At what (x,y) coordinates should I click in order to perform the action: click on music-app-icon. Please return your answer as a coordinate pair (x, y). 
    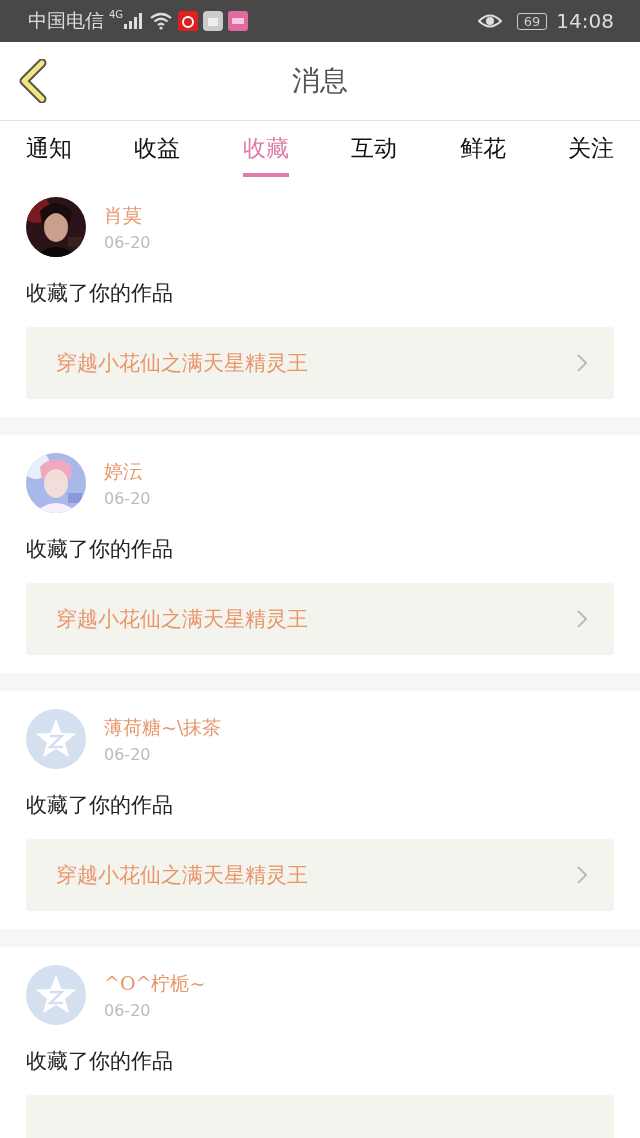
    Looking at the image, I should click on (188, 21).